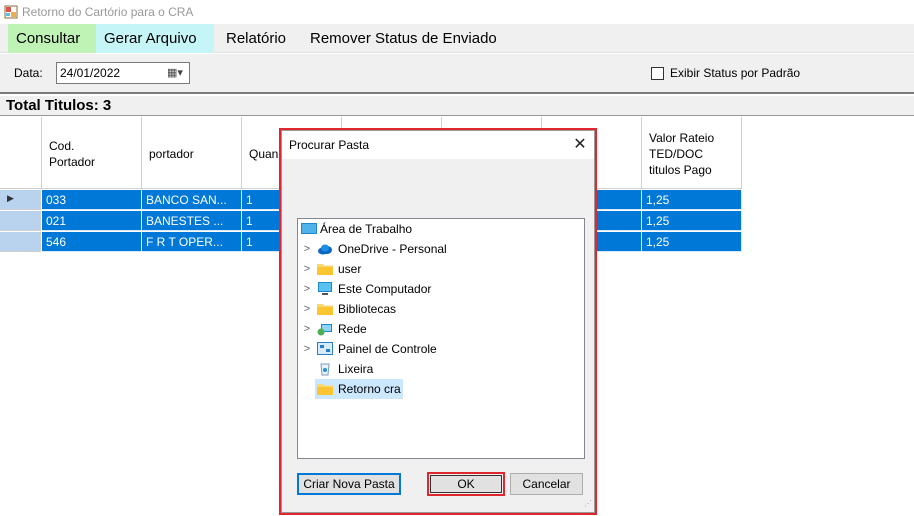  What do you see at coordinates (108, 12) in the screenshot?
I see `window-title: Retorno do Cartório para o CRA` at bounding box center [108, 12].